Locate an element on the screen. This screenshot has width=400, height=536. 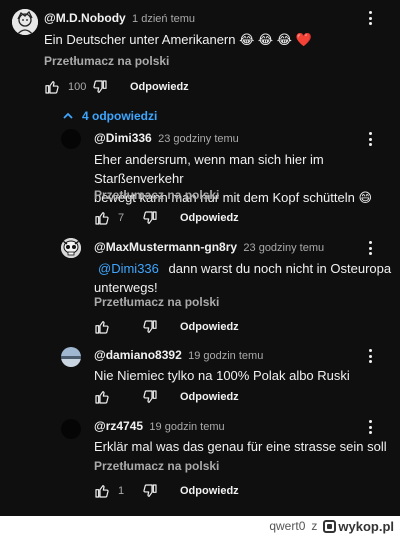
site-brand: wykop.pl is located at coordinates (358, 526).